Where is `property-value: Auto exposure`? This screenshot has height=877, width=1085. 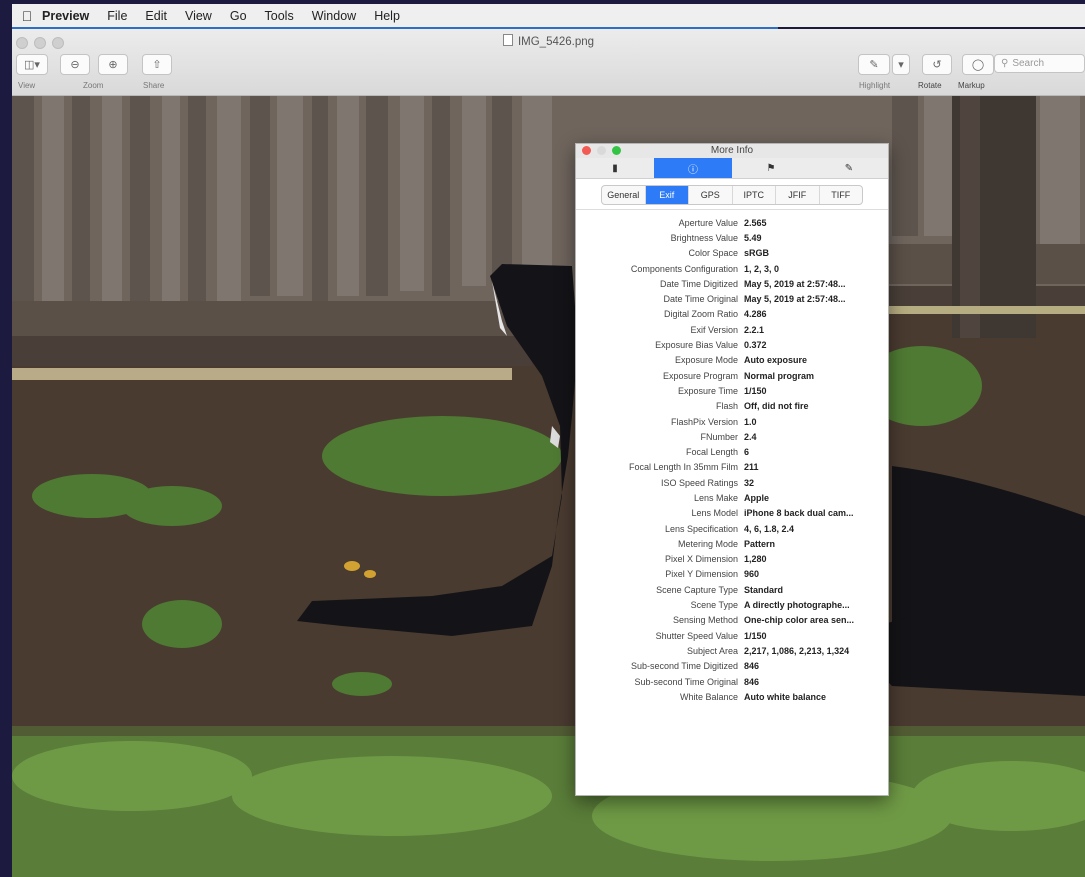
property-value: Auto exposure is located at coordinates (816, 360).